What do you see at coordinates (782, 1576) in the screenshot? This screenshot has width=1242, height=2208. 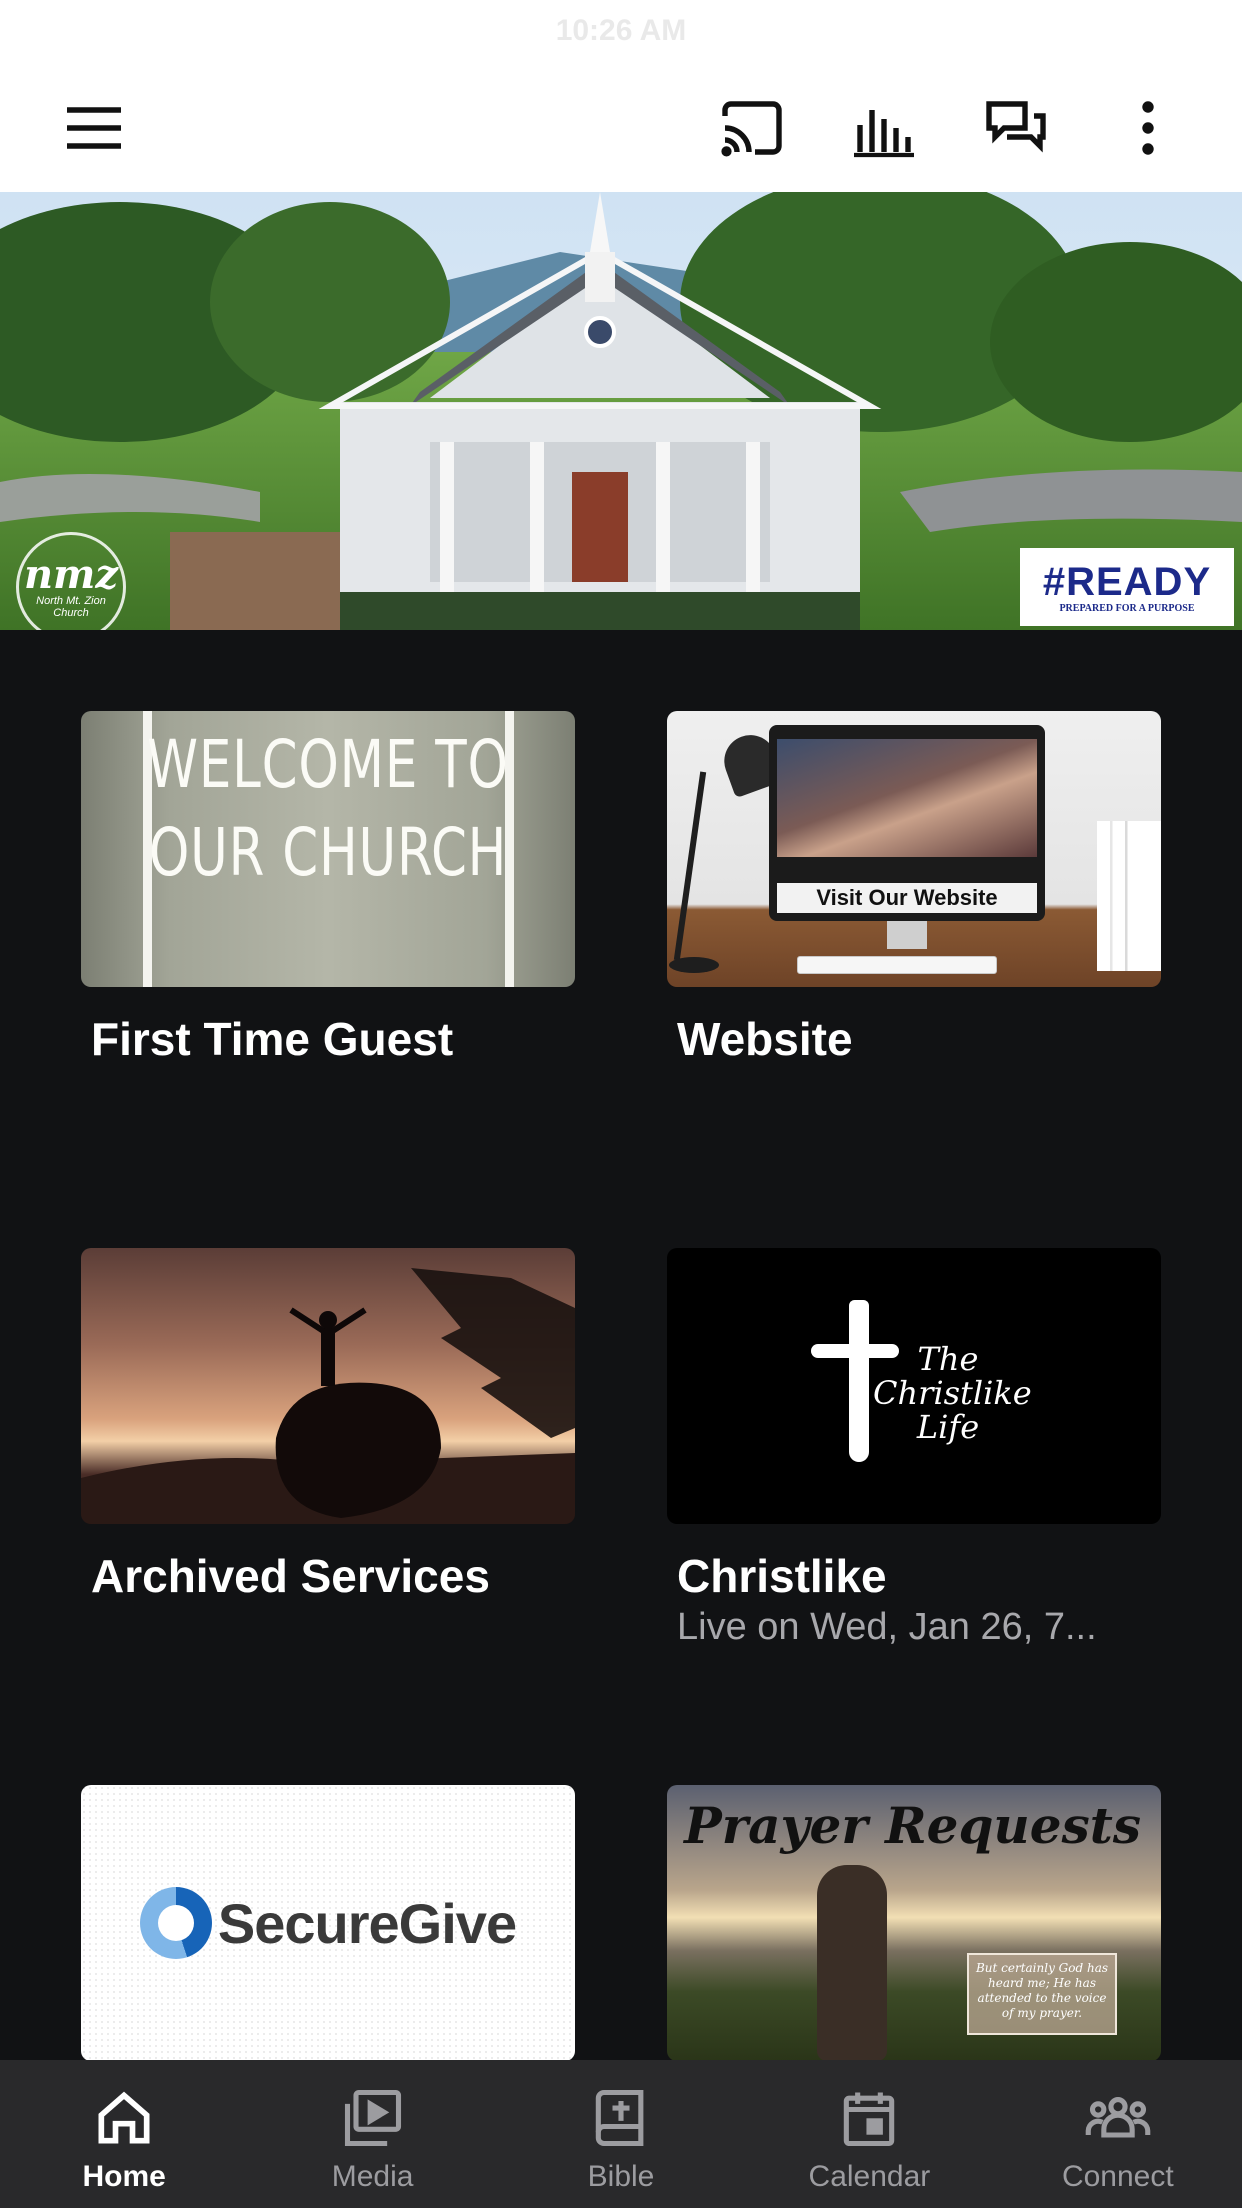 I see `tile-title: Christlike` at bounding box center [782, 1576].